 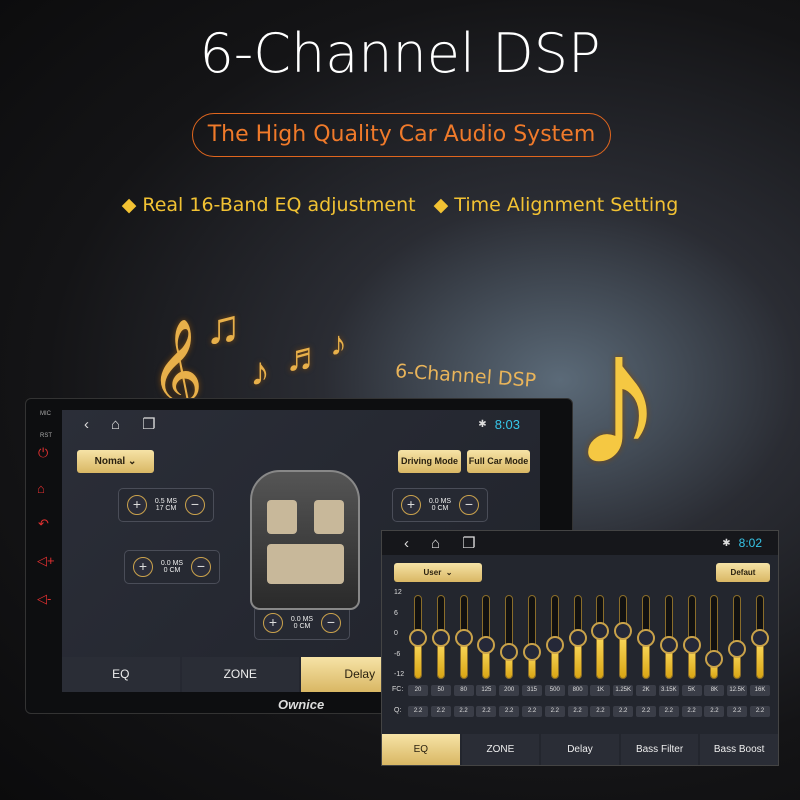 I want to click on volume-down-icon: ◁-, so click(x=44, y=599).